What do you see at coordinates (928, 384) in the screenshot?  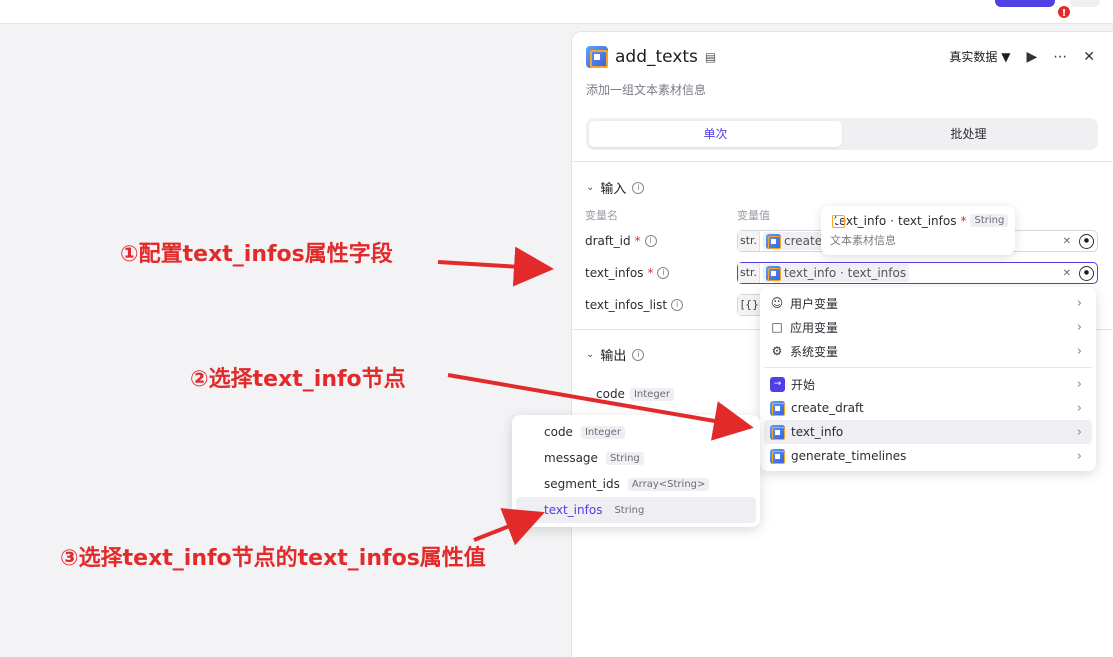 I see `menu-item-start: → 开始 ›` at bounding box center [928, 384].